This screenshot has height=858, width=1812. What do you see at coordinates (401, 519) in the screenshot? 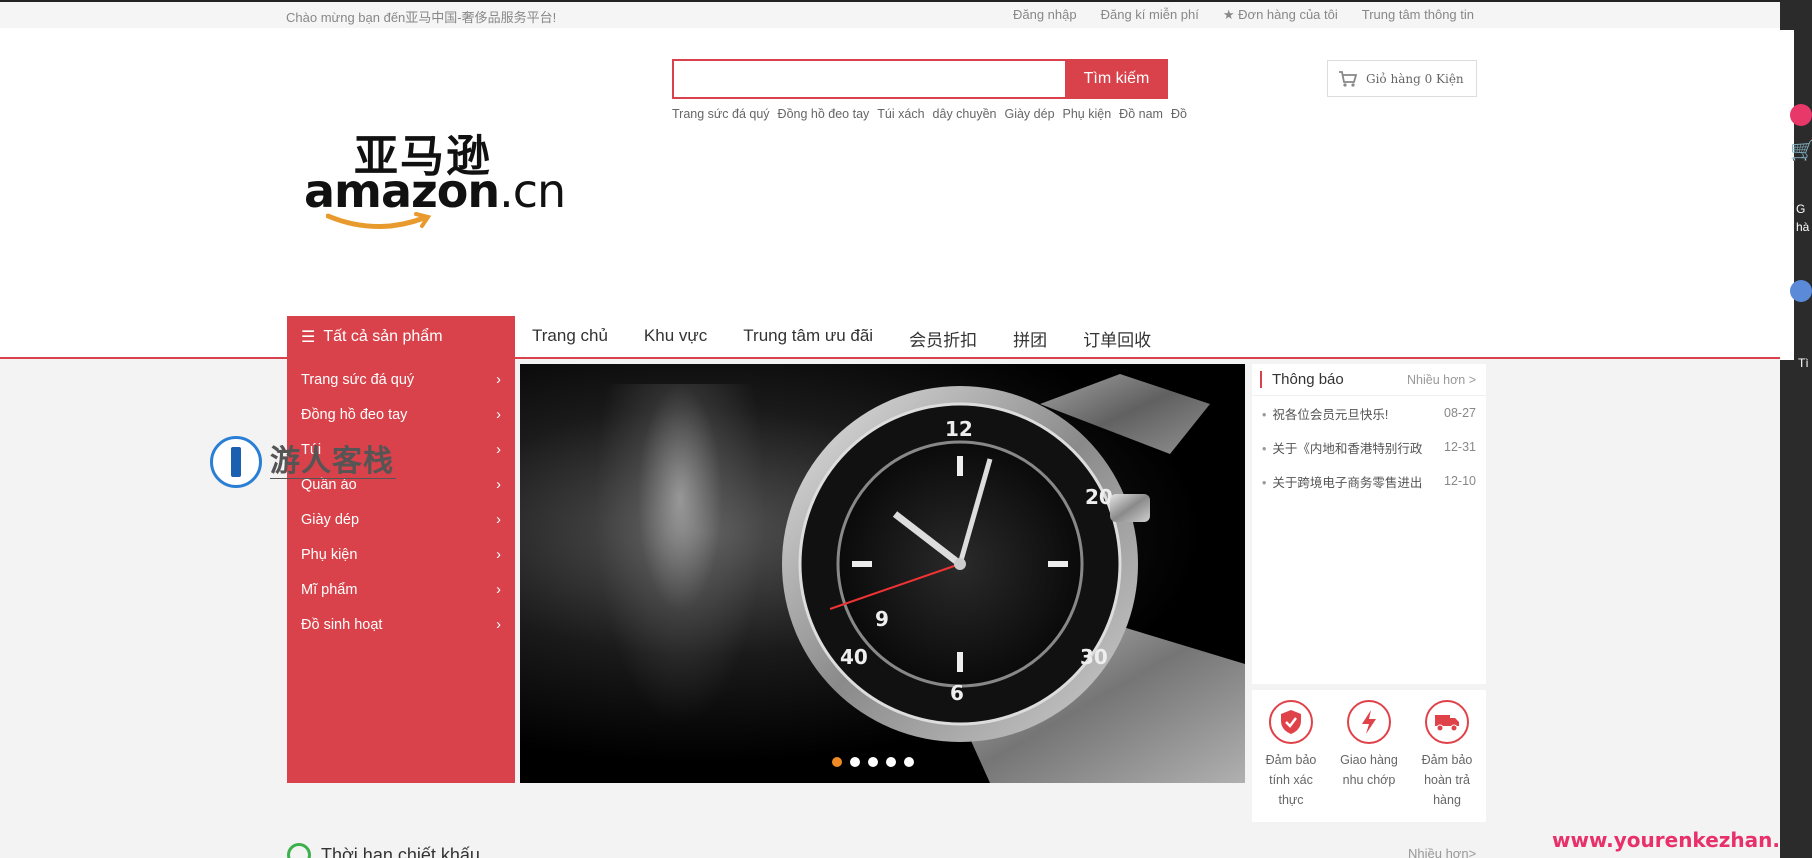
I see `category-item: Giày dép ›` at bounding box center [401, 519].